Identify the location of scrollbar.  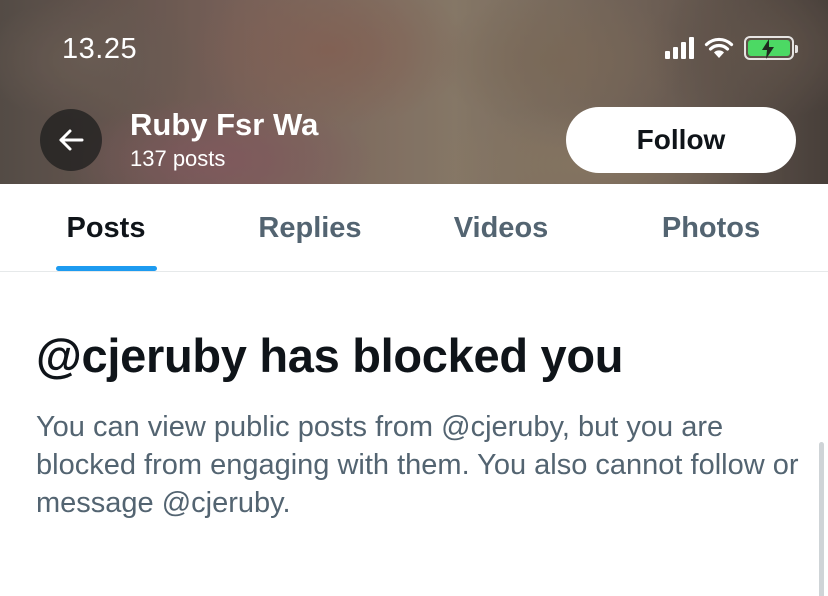
(821, 519).